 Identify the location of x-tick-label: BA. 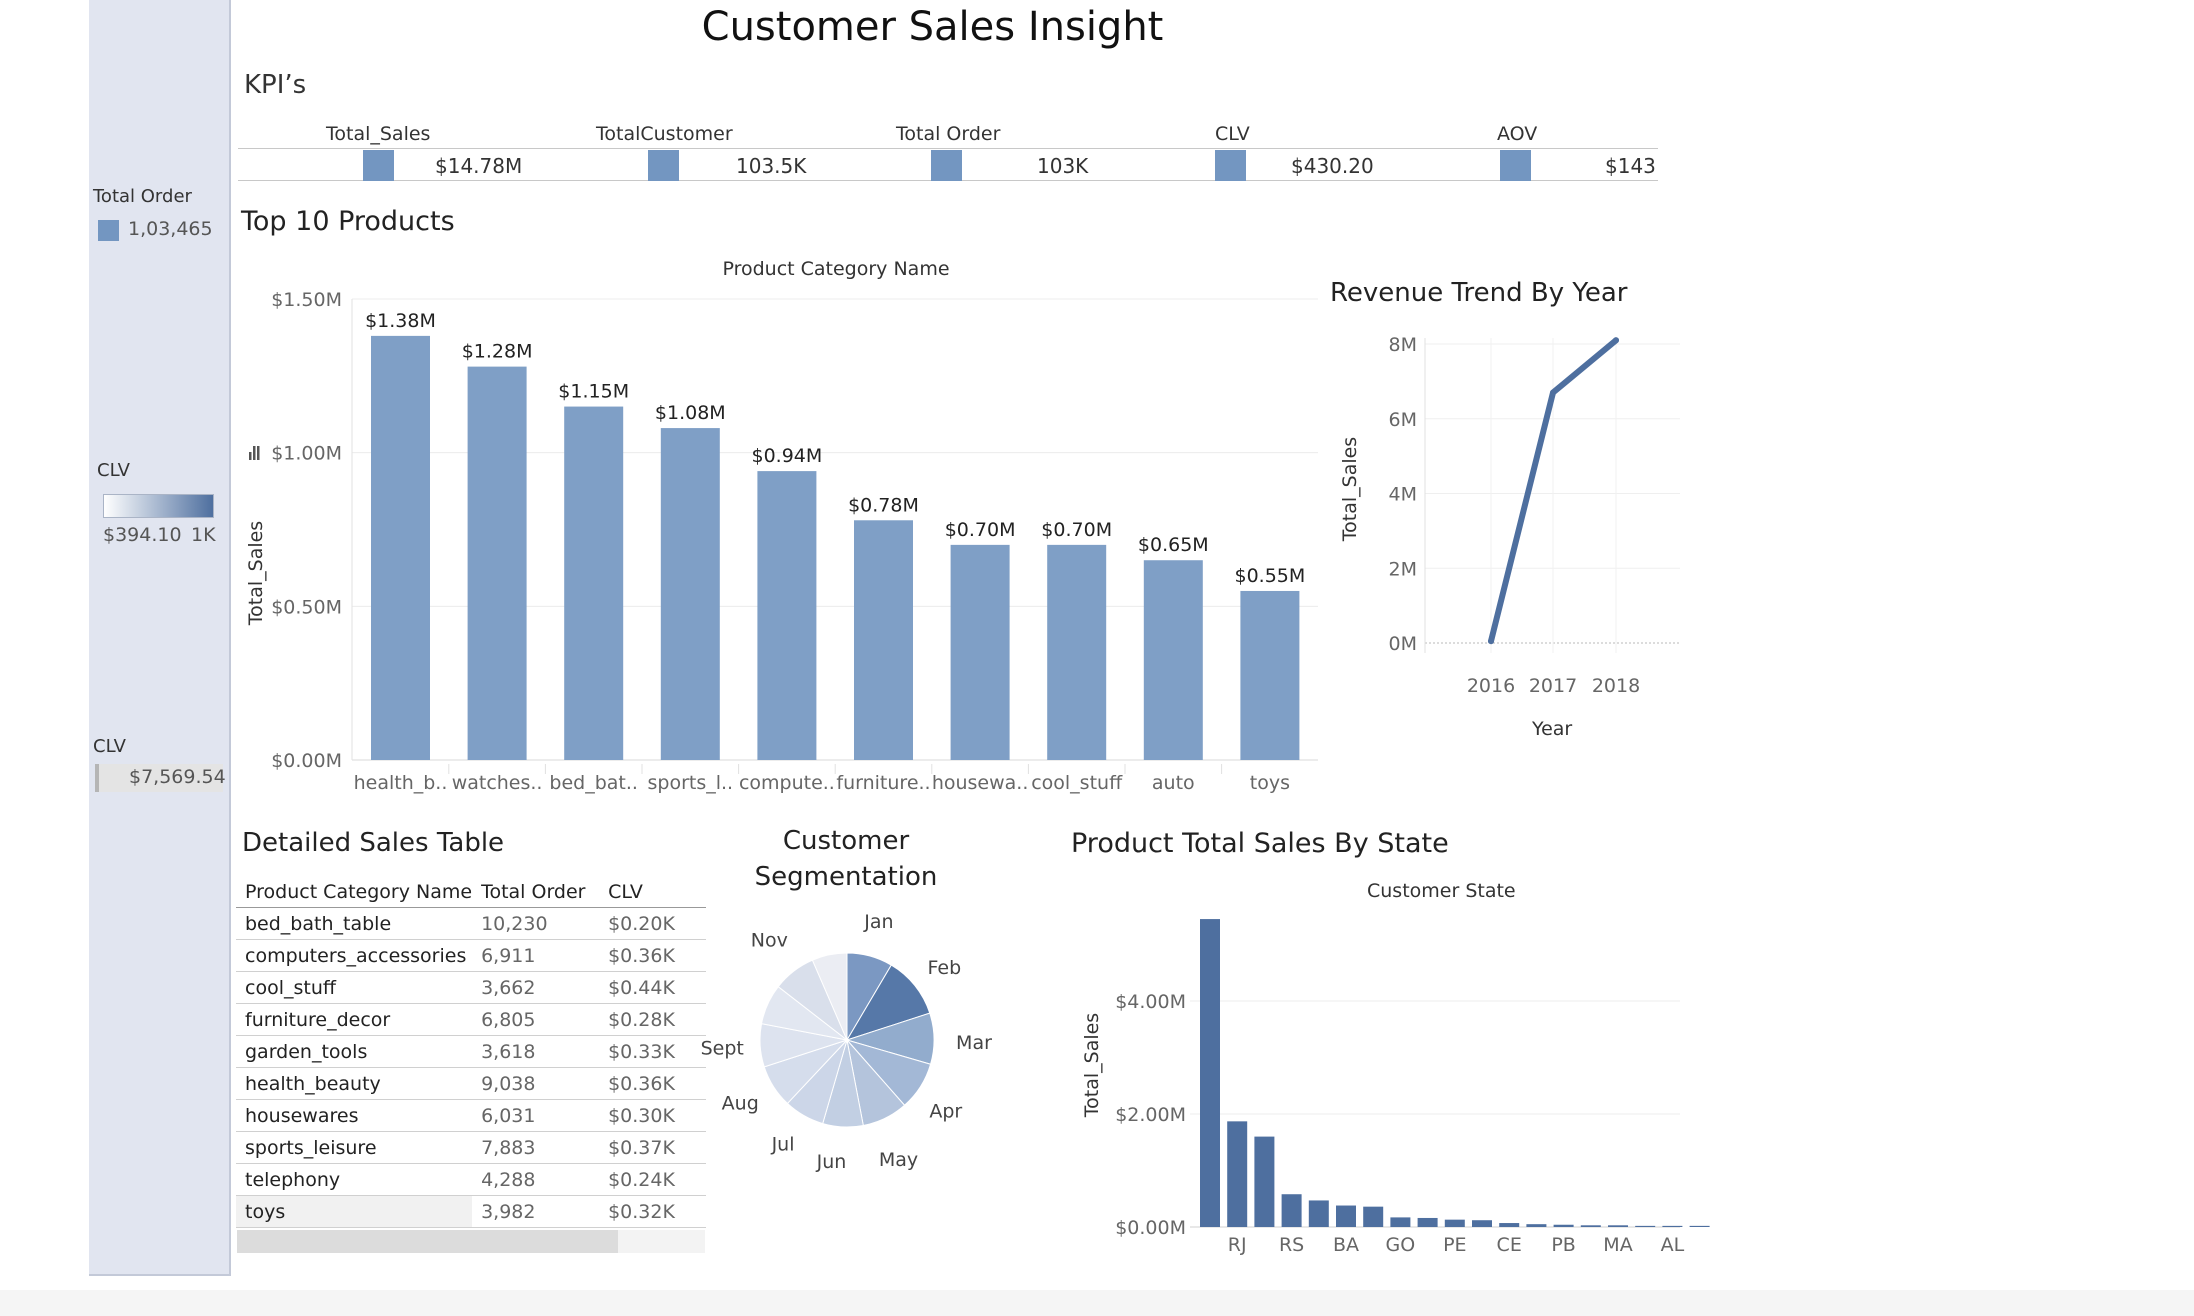
(1346, 1245).